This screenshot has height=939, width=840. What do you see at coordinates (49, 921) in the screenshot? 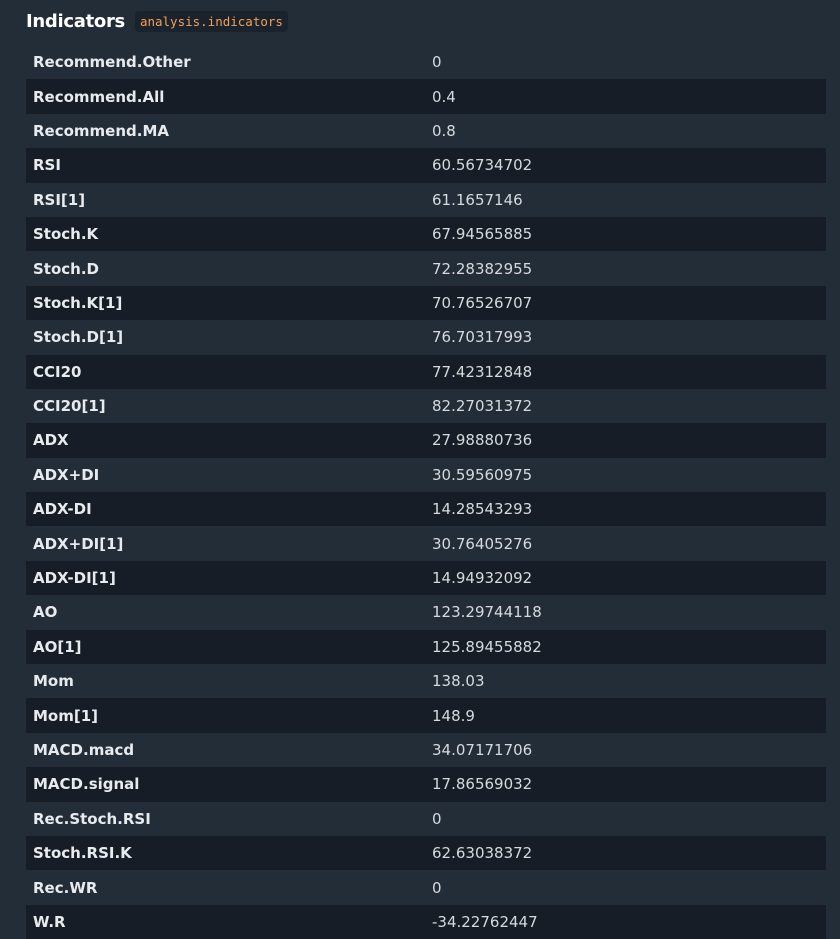
I see `indicator-name: W.R` at bounding box center [49, 921].